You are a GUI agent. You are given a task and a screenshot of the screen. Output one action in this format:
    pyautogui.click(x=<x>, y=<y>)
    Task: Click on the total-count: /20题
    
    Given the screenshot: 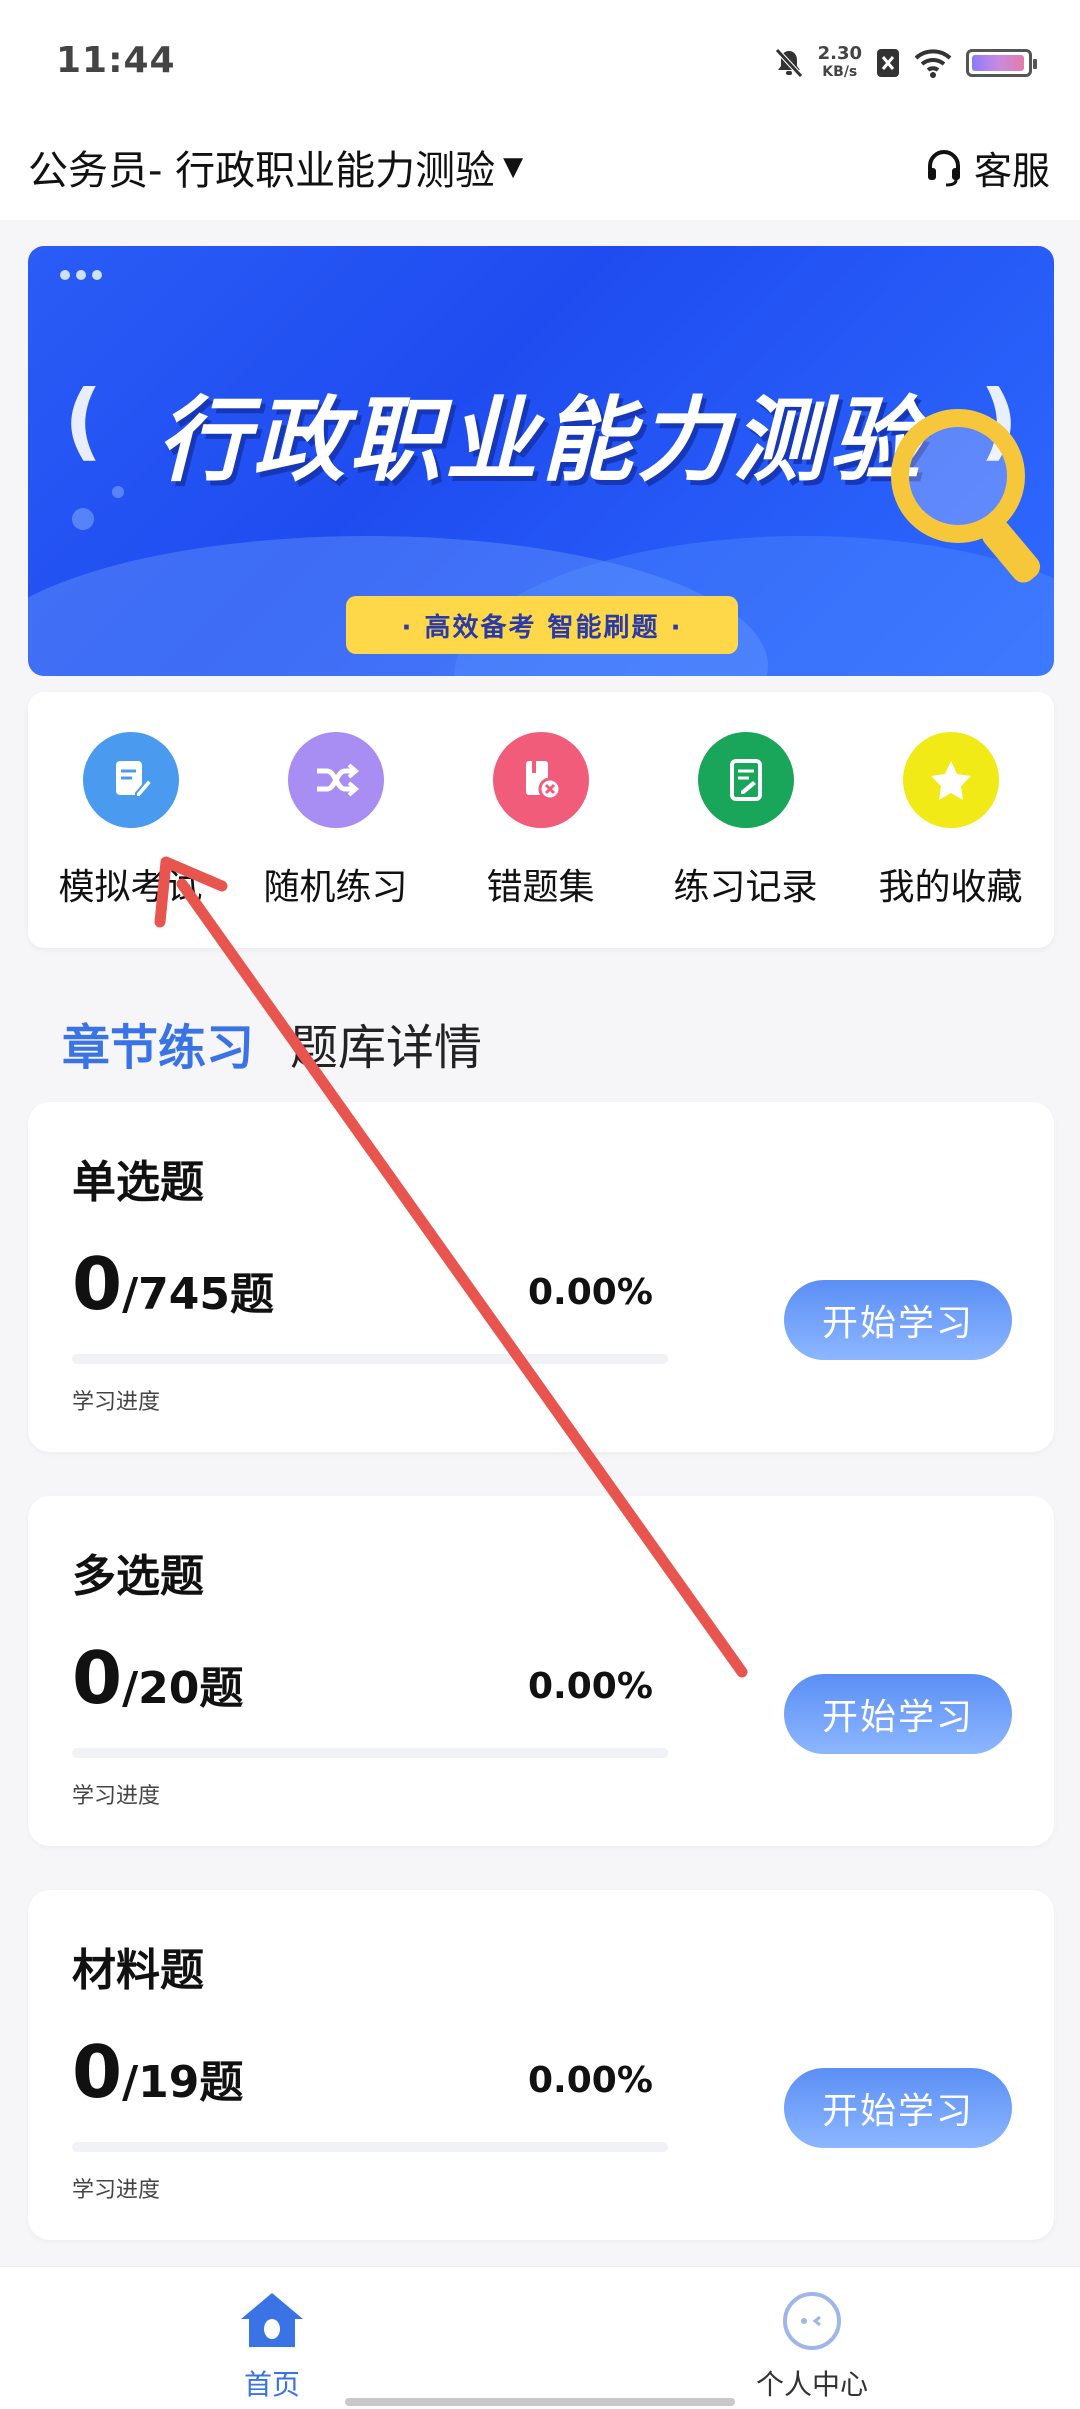 What is the action you would take?
    pyautogui.click(x=183, y=1688)
    